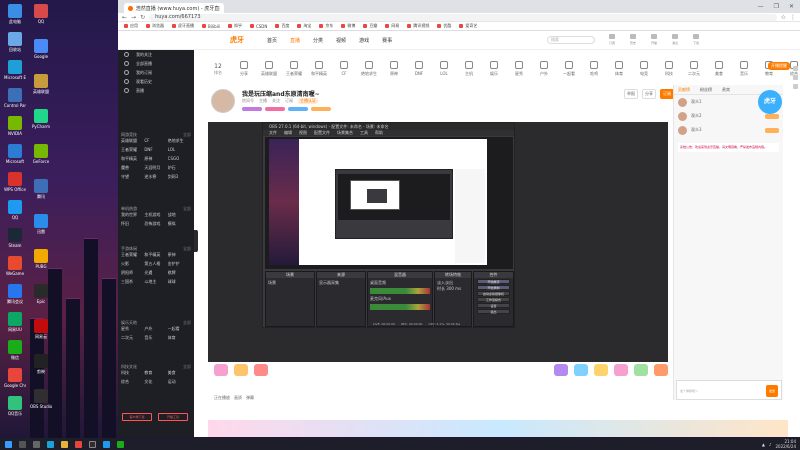  Describe the element at coordinates (15, 294) in the screenshot. I see `desktop-shortcut: 腾讯会议` at that location.